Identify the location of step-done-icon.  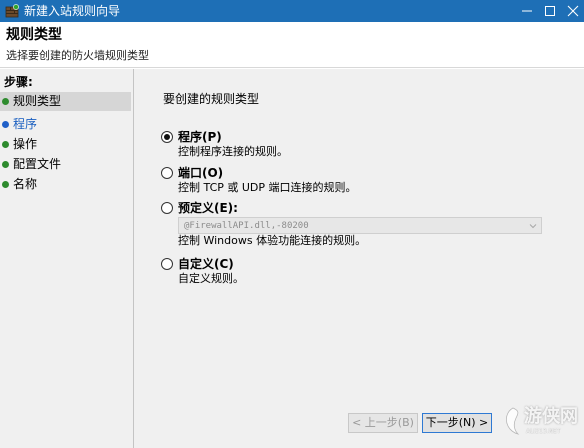
(5, 101).